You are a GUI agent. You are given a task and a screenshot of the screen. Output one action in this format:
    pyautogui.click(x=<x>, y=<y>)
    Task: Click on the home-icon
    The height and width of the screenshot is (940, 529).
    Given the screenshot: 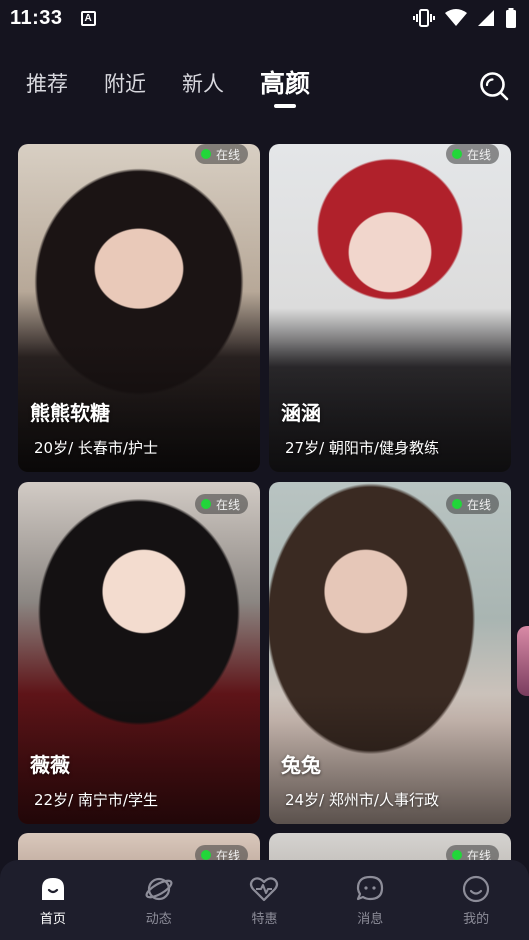 What is the action you would take?
    pyautogui.click(x=52, y=889)
    